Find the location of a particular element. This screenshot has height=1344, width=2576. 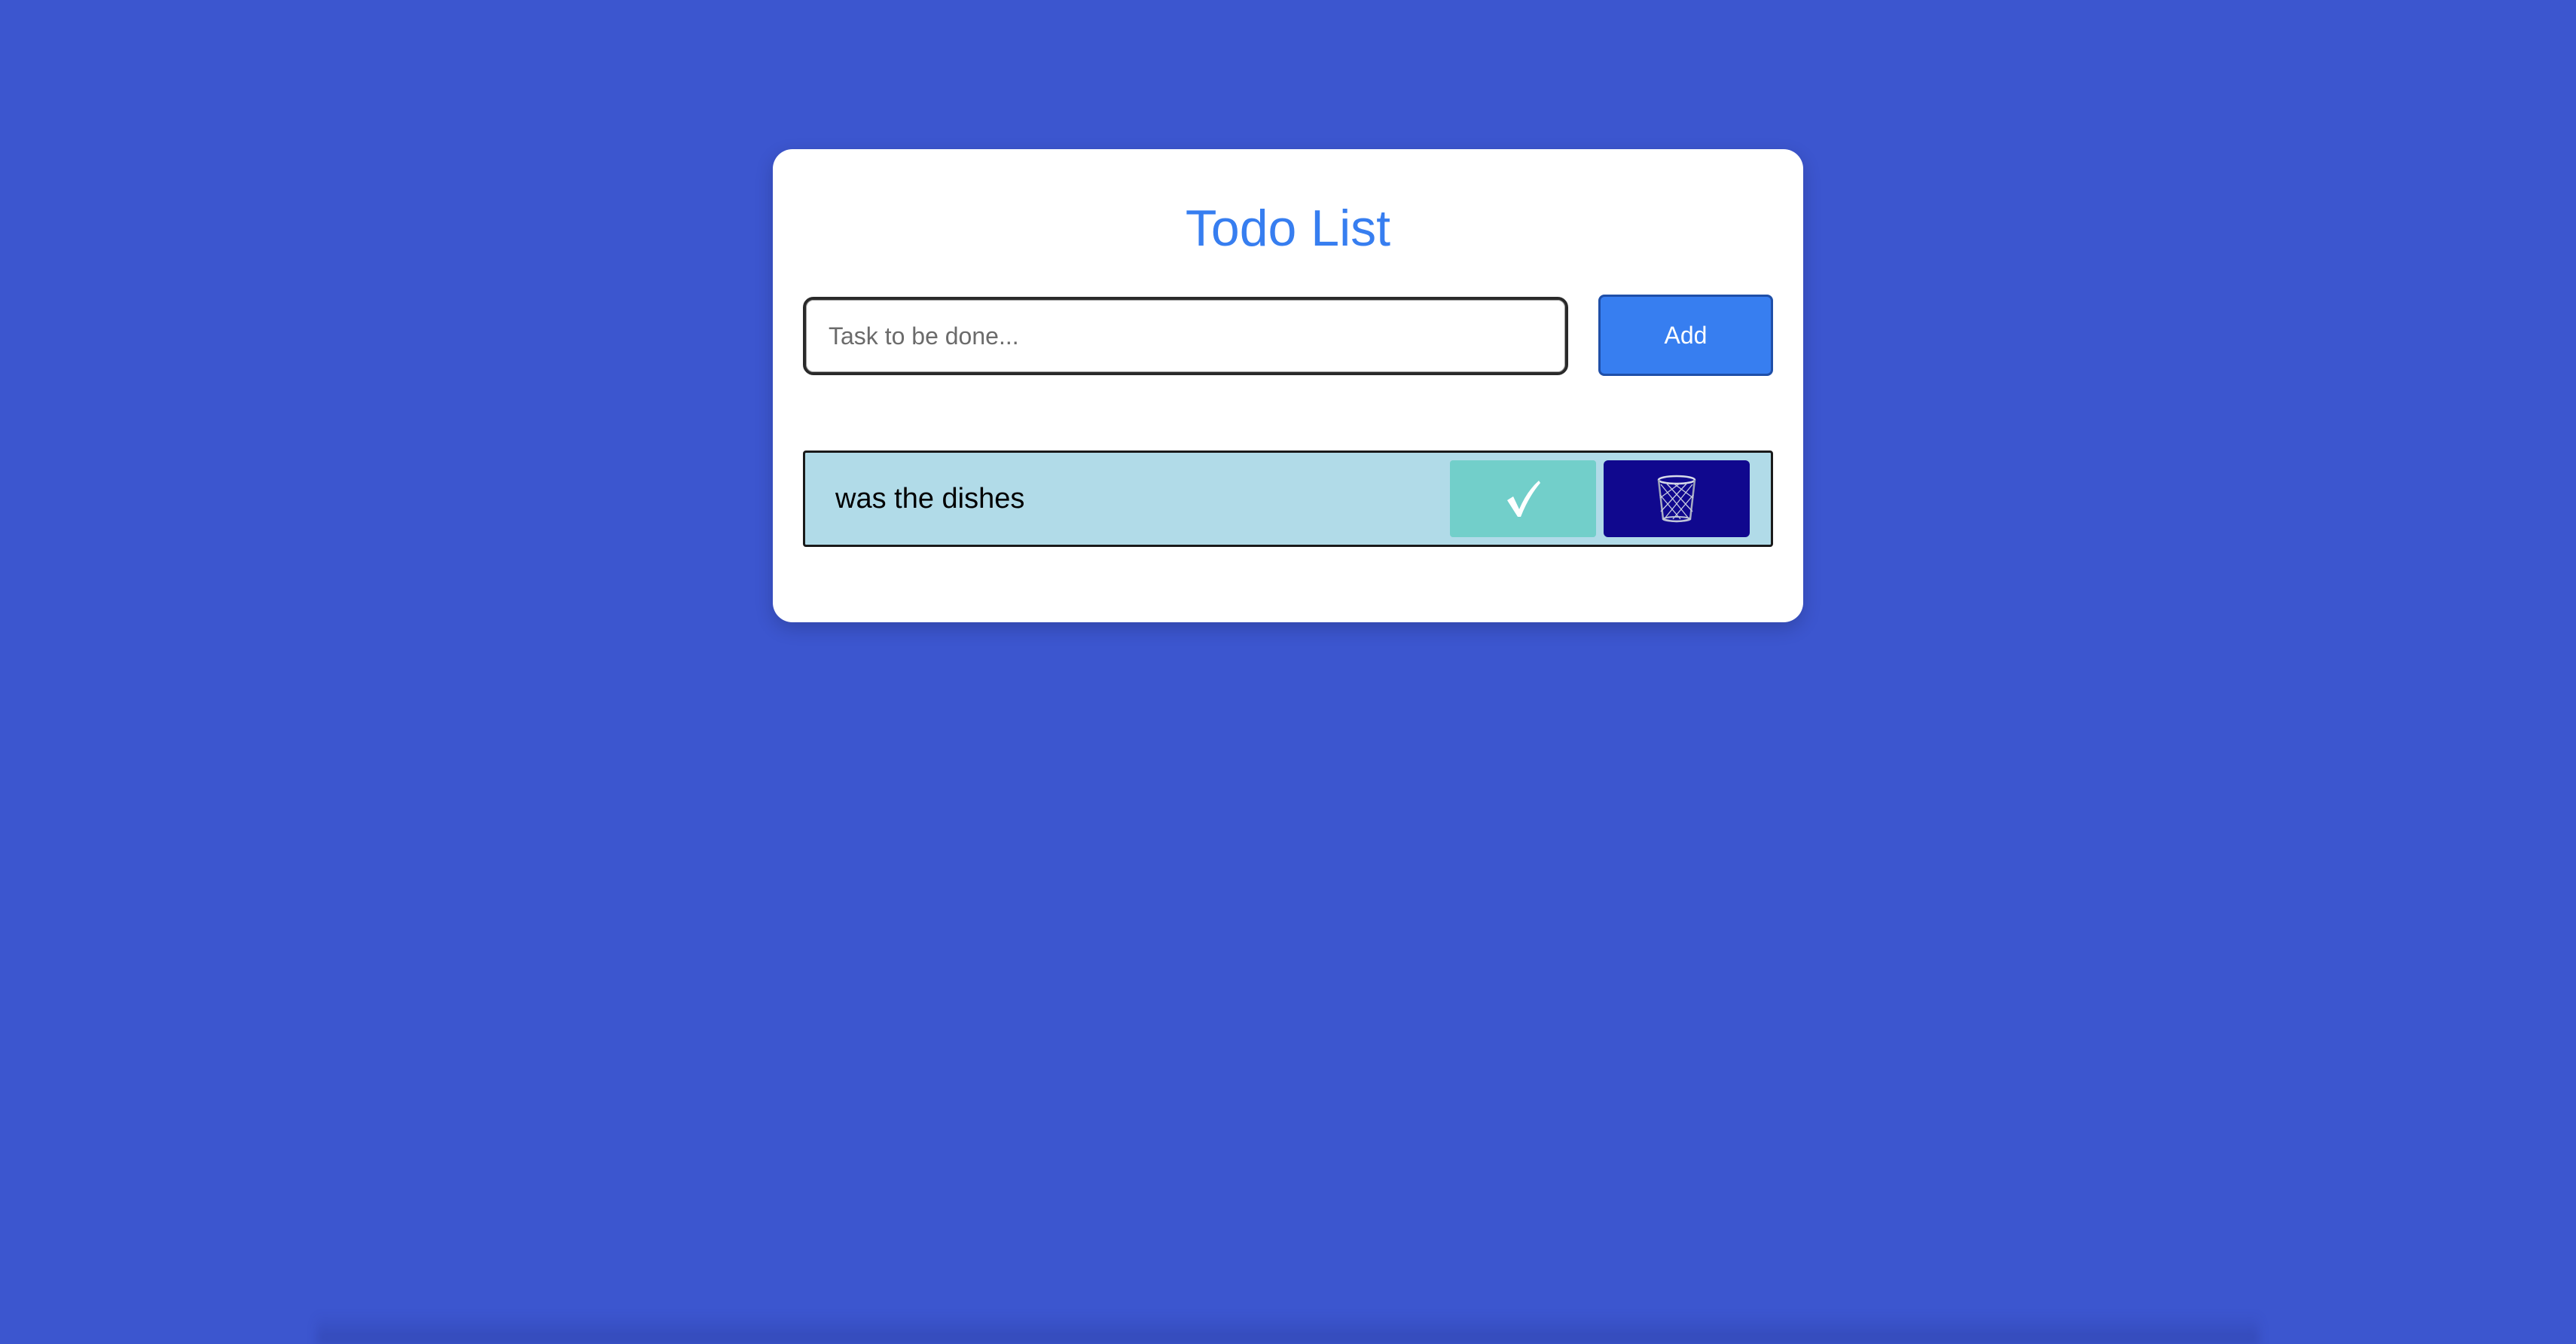

todo-card: Todo List Add was the dishes is located at coordinates (1288, 385).